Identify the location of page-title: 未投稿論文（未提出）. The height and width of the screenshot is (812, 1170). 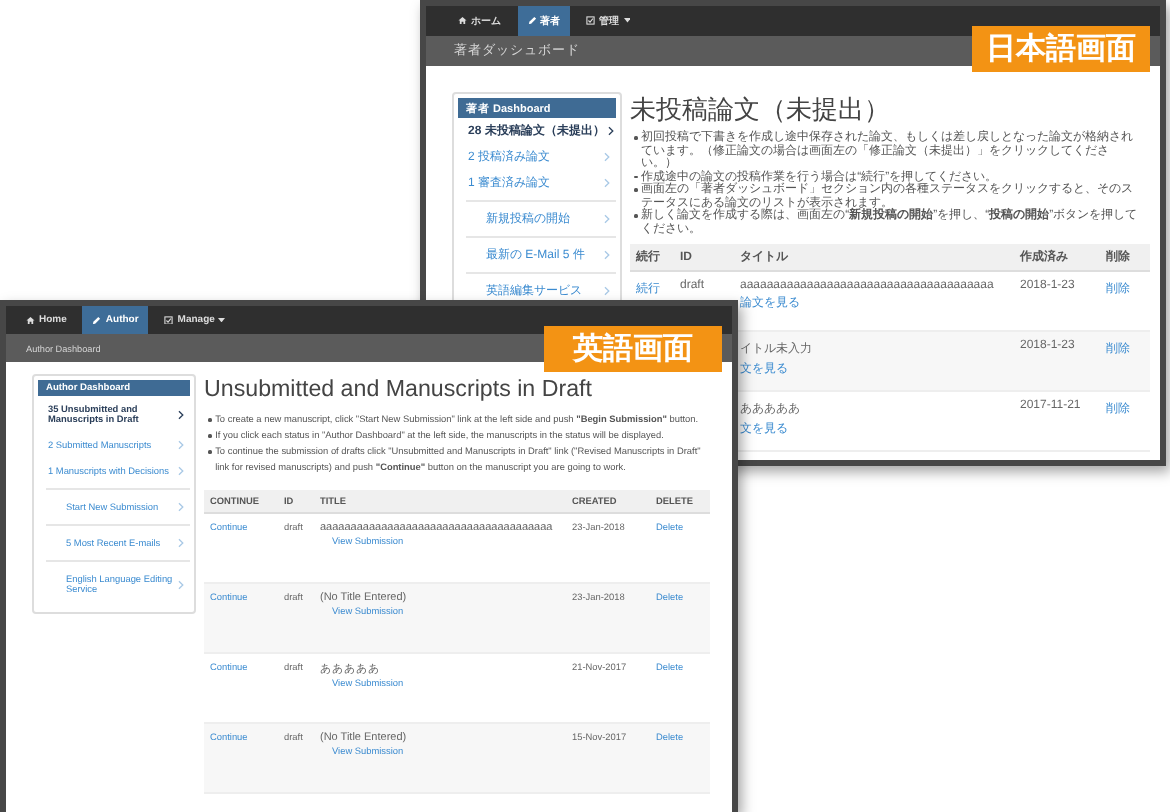
(761, 110).